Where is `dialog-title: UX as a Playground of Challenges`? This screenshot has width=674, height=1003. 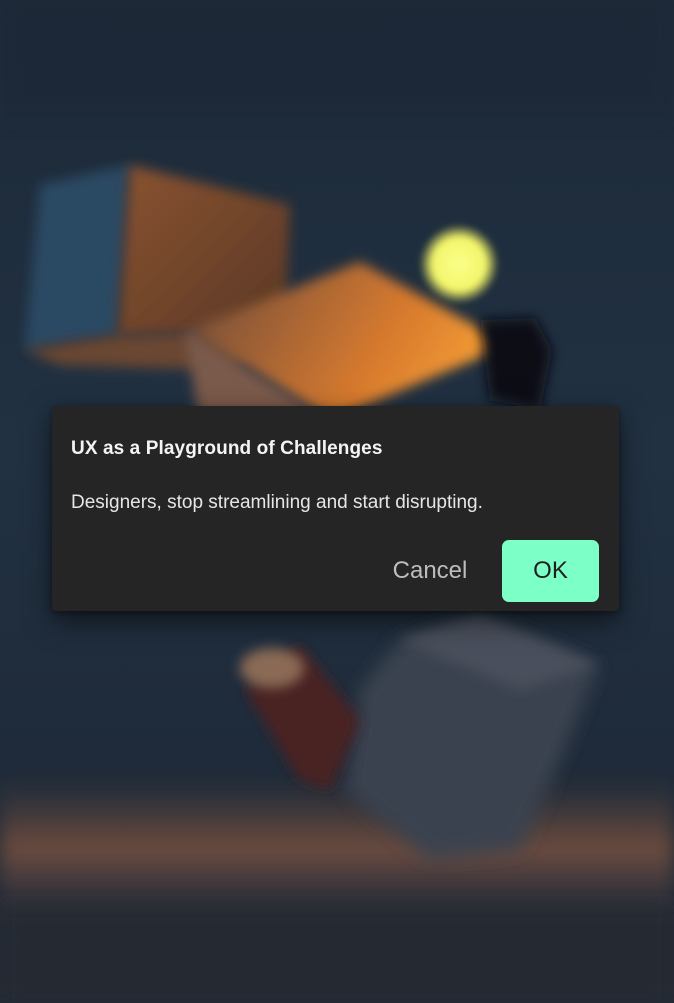 dialog-title: UX as a Playground of Challenges is located at coordinates (227, 448).